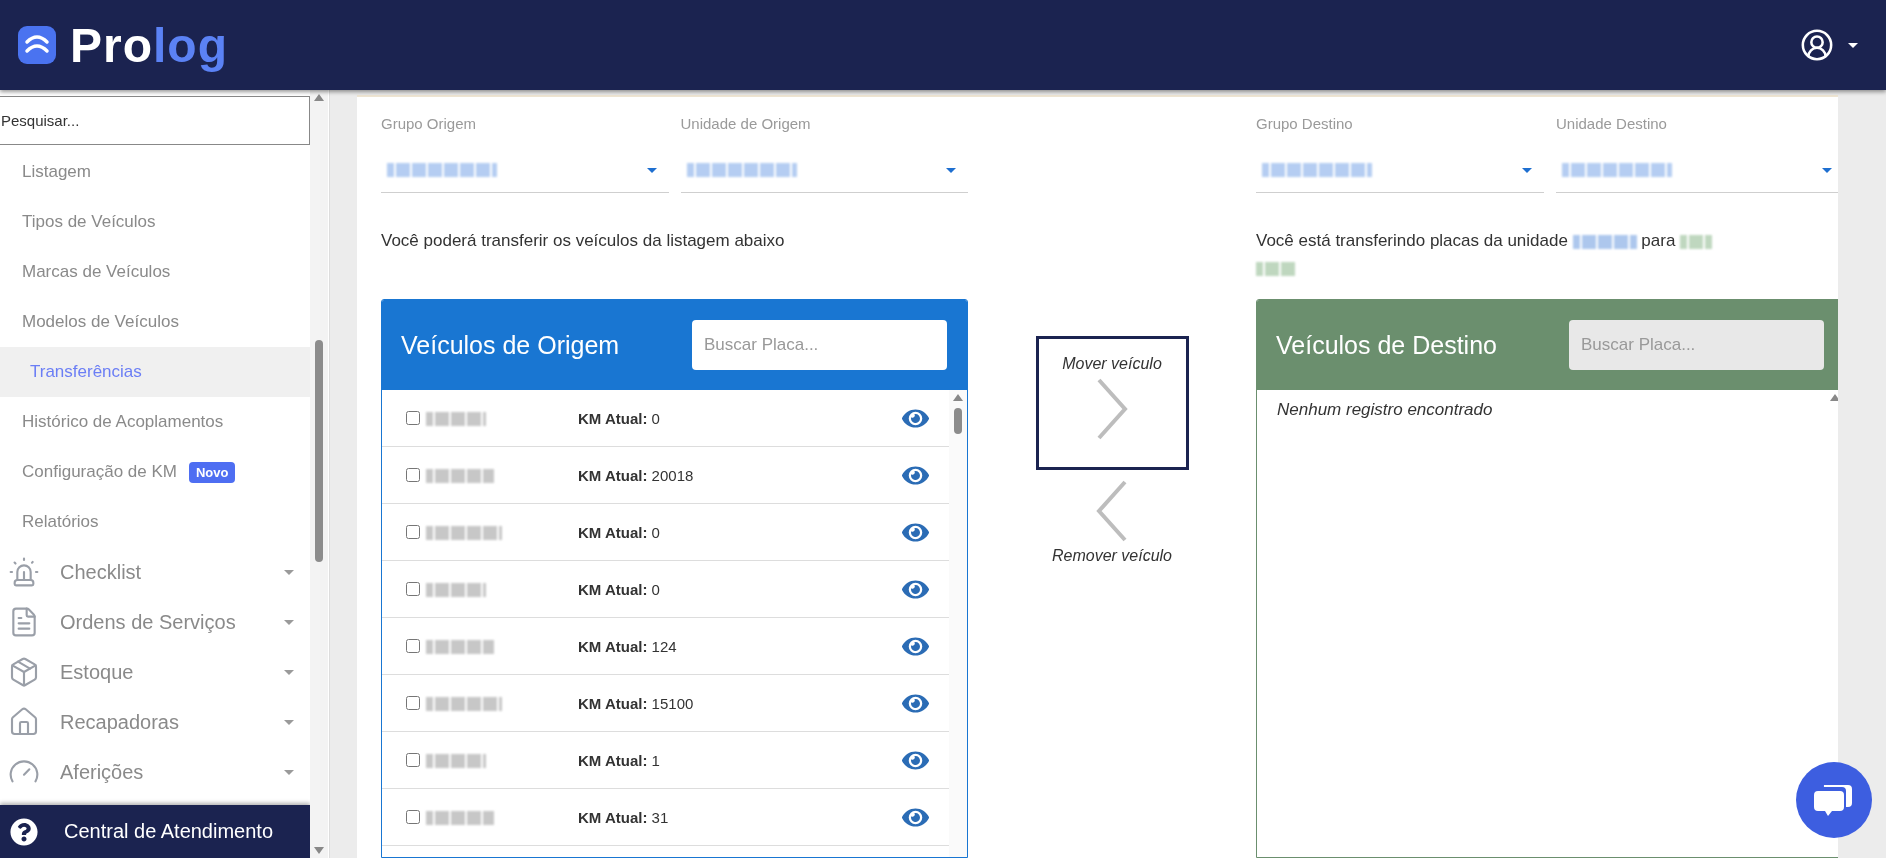 The height and width of the screenshot is (858, 1886). Describe the element at coordinates (37, 45) in the screenshot. I see `logo-icon` at that location.